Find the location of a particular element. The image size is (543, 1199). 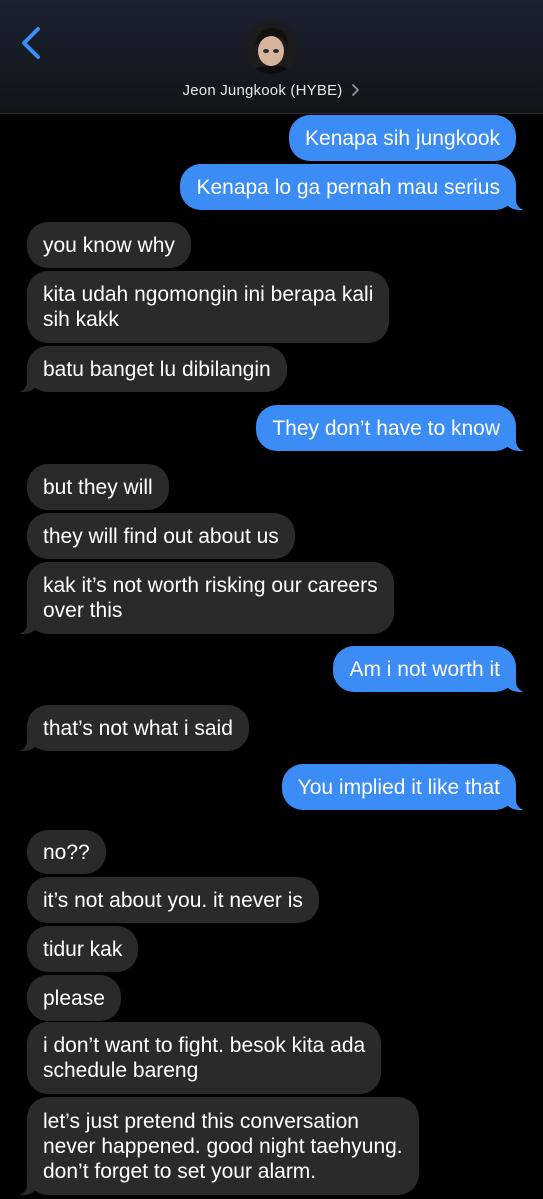

message-bubble-received: it’s not about you. it never is is located at coordinates (173, 900).